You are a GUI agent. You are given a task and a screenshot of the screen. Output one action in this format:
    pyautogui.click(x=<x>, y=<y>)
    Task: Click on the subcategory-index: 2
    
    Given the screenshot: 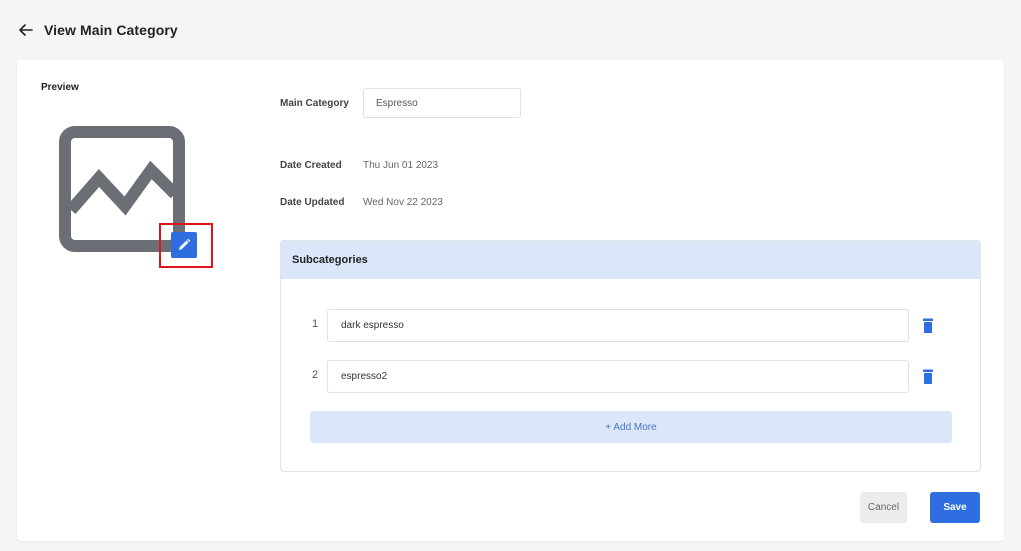 What is the action you would take?
    pyautogui.click(x=315, y=375)
    